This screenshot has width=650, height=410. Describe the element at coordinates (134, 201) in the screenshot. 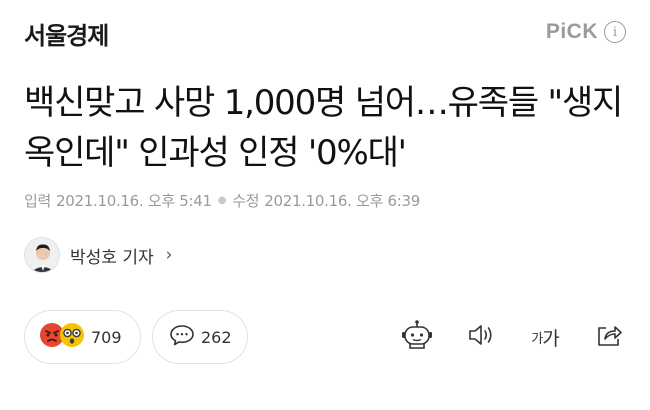

I see `input-date: 2021.10.16. 오후 5:41` at that location.